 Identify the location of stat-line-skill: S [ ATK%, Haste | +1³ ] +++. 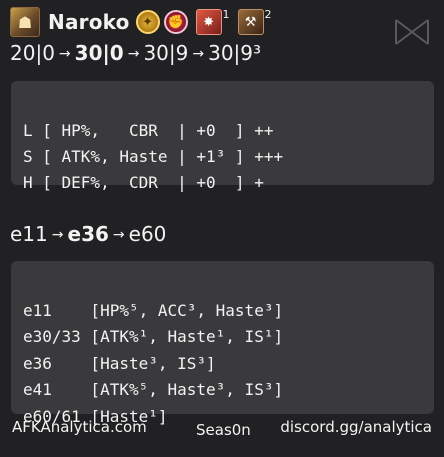
(153, 156).